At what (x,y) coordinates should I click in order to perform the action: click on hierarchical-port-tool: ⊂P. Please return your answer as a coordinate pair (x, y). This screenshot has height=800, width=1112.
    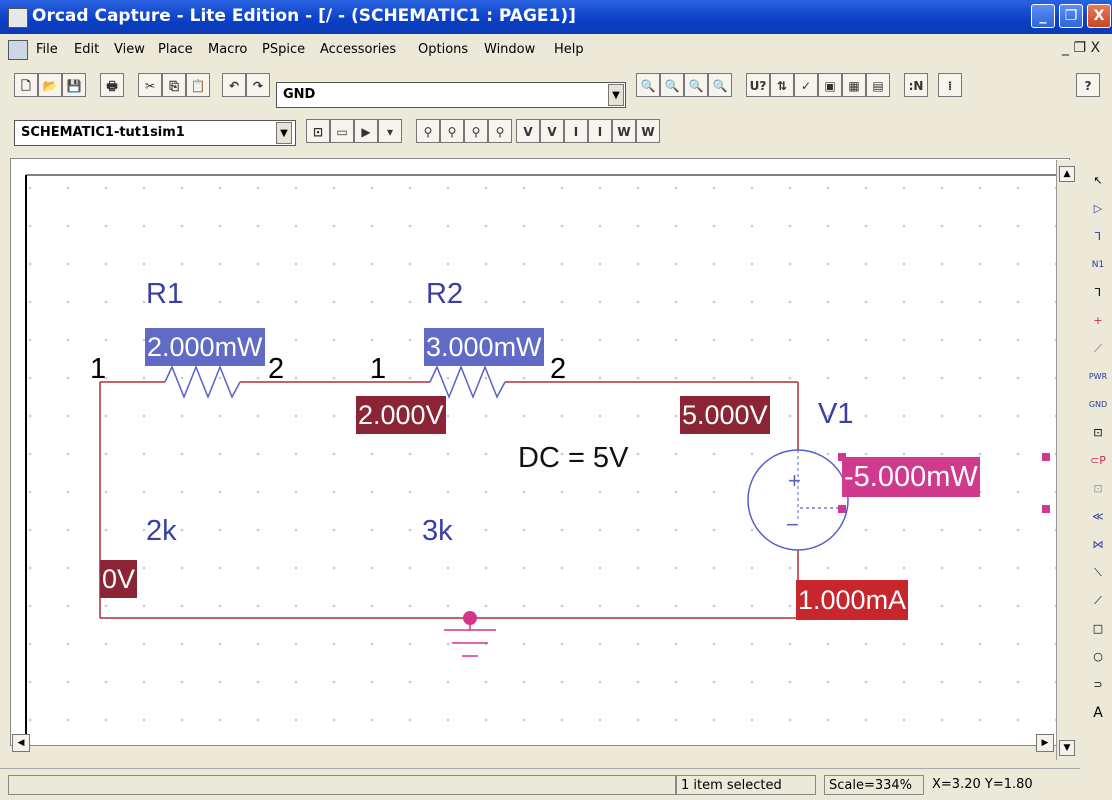
    Looking at the image, I should click on (1098, 461).